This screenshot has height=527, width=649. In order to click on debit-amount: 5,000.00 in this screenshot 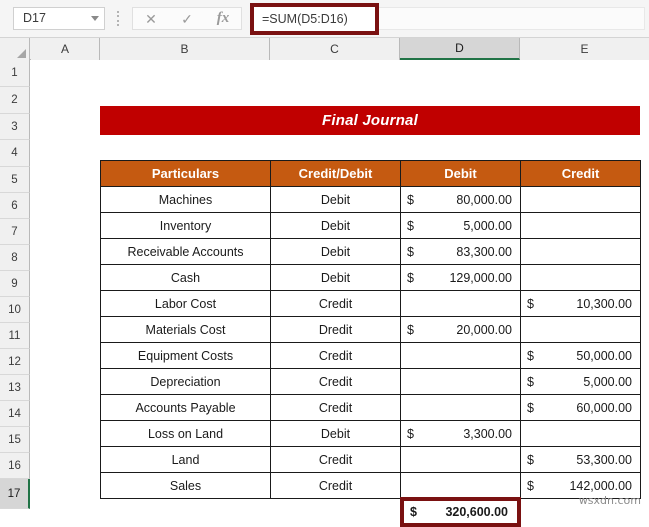, I will do `click(487, 225)`.